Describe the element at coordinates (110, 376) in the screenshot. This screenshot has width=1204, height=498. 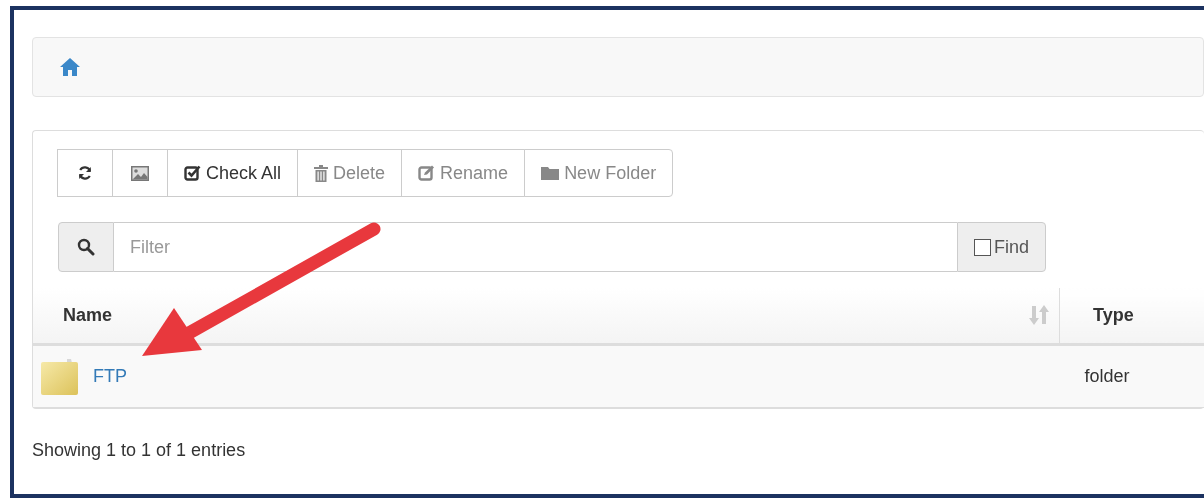
I see `folder-link: FTP` at that location.